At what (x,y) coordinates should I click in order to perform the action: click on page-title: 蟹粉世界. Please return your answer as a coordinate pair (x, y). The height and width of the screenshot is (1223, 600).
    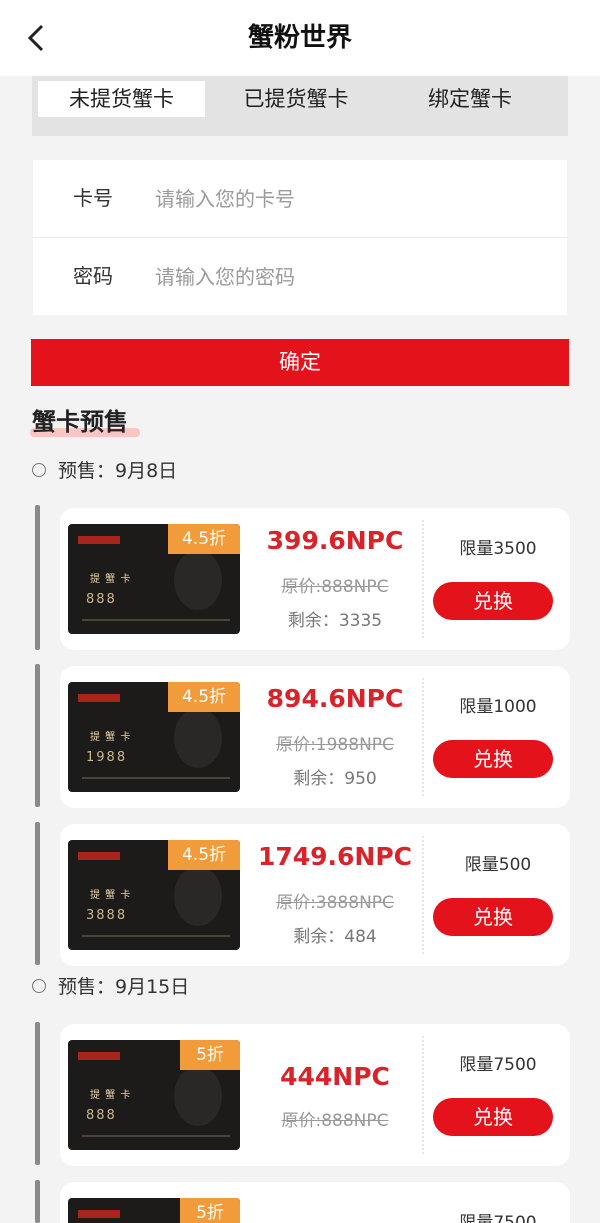
    Looking at the image, I should click on (299, 38).